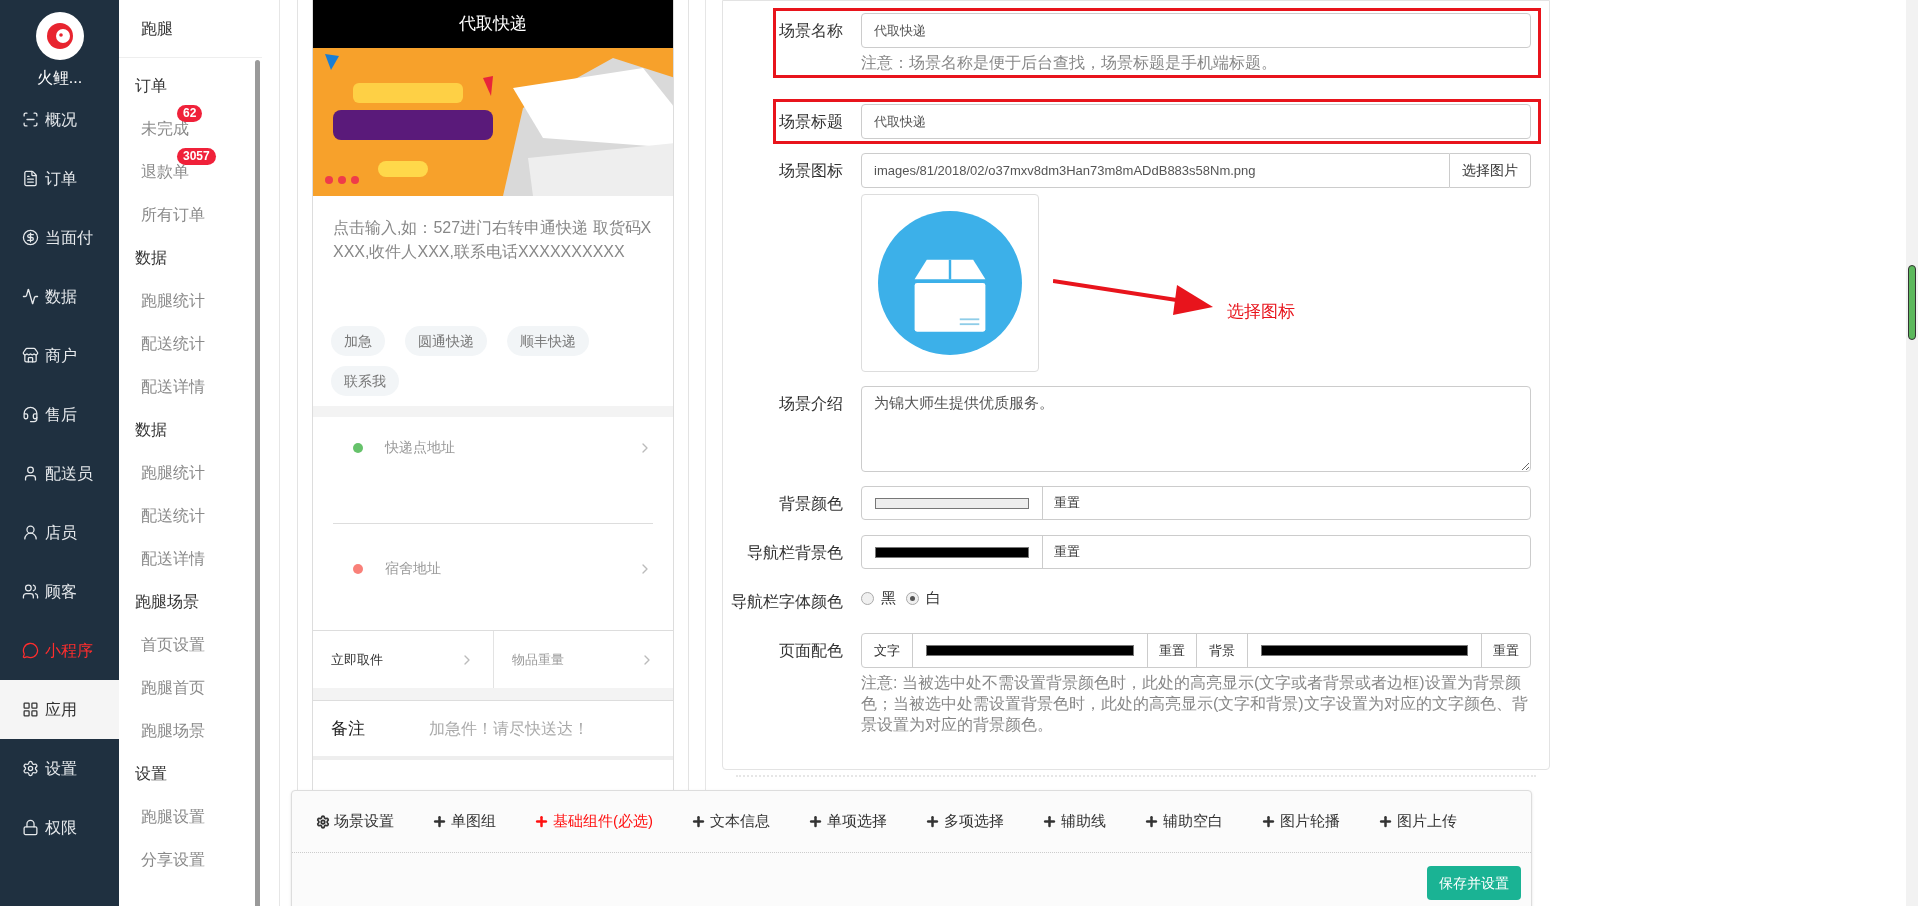  Describe the element at coordinates (1222, 650) in the screenshot. I see `addon-label: 背景` at that location.